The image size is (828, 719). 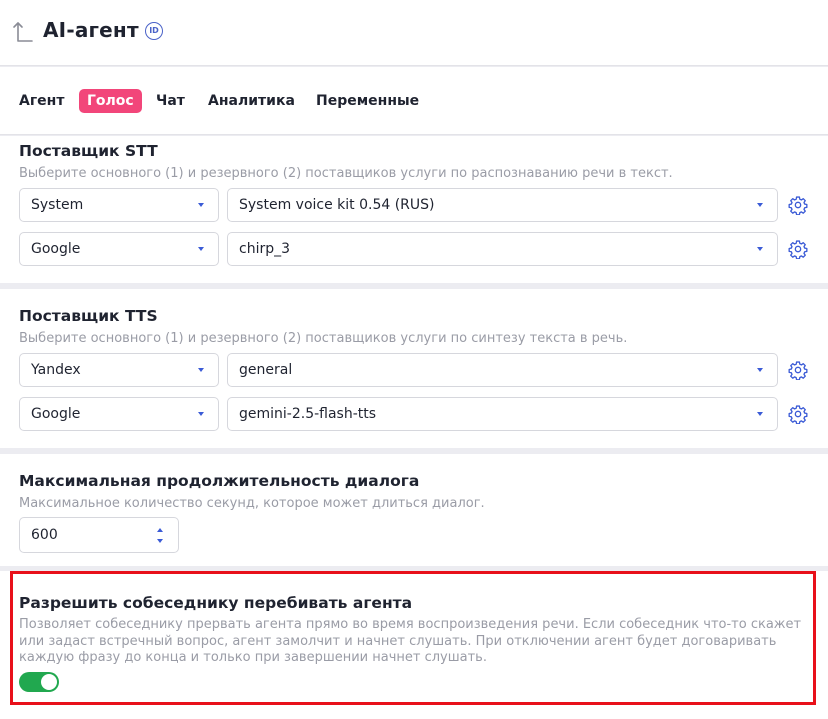 I want to click on tts-primary-model-select: general, so click(x=502, y=370).